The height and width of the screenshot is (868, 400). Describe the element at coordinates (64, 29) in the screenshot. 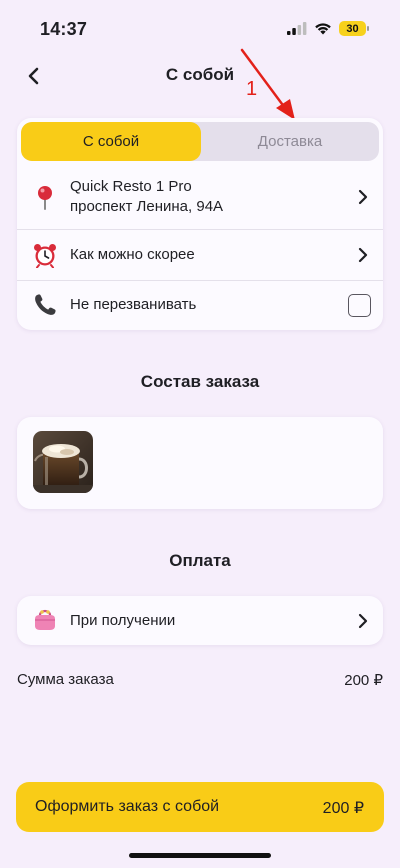

I see `status-time: 14:37` at that location.